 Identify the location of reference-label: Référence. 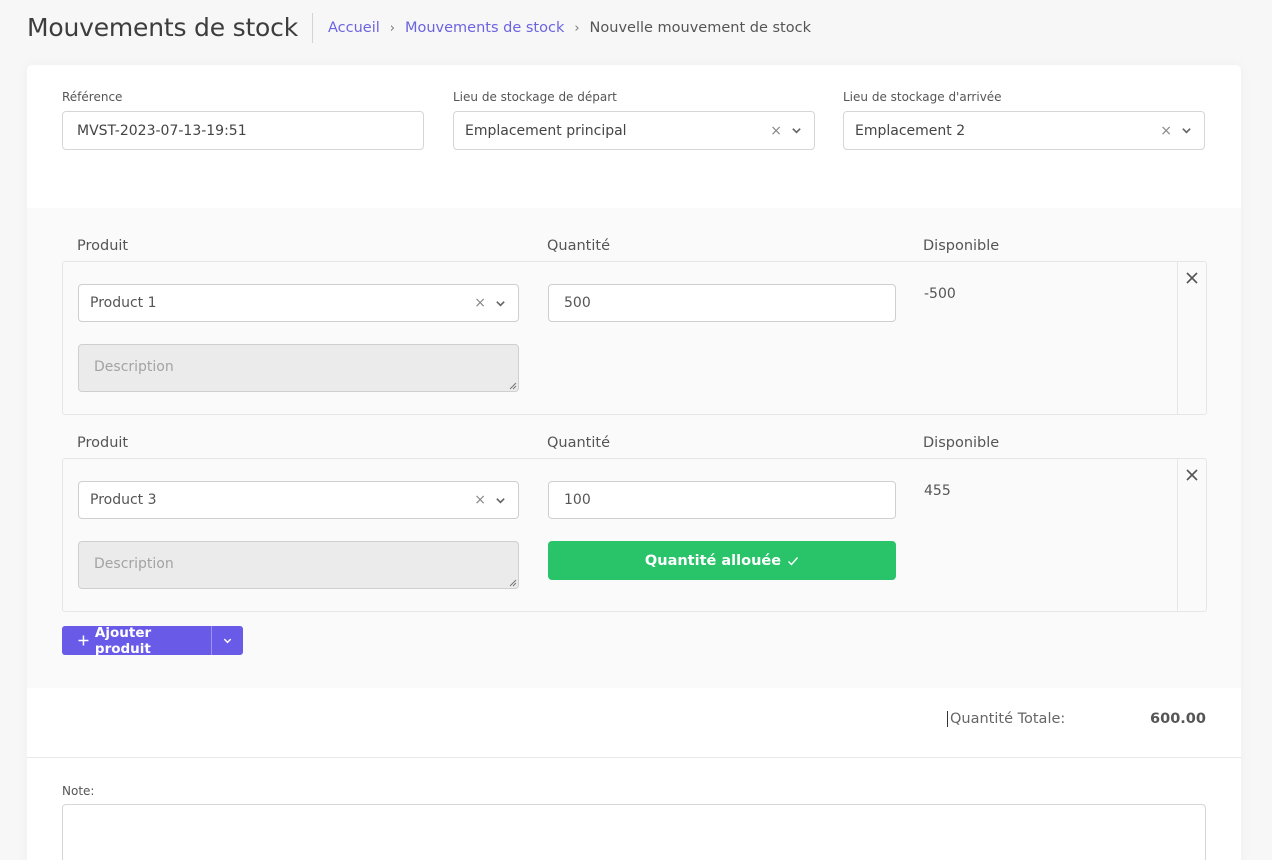
(92, 97).